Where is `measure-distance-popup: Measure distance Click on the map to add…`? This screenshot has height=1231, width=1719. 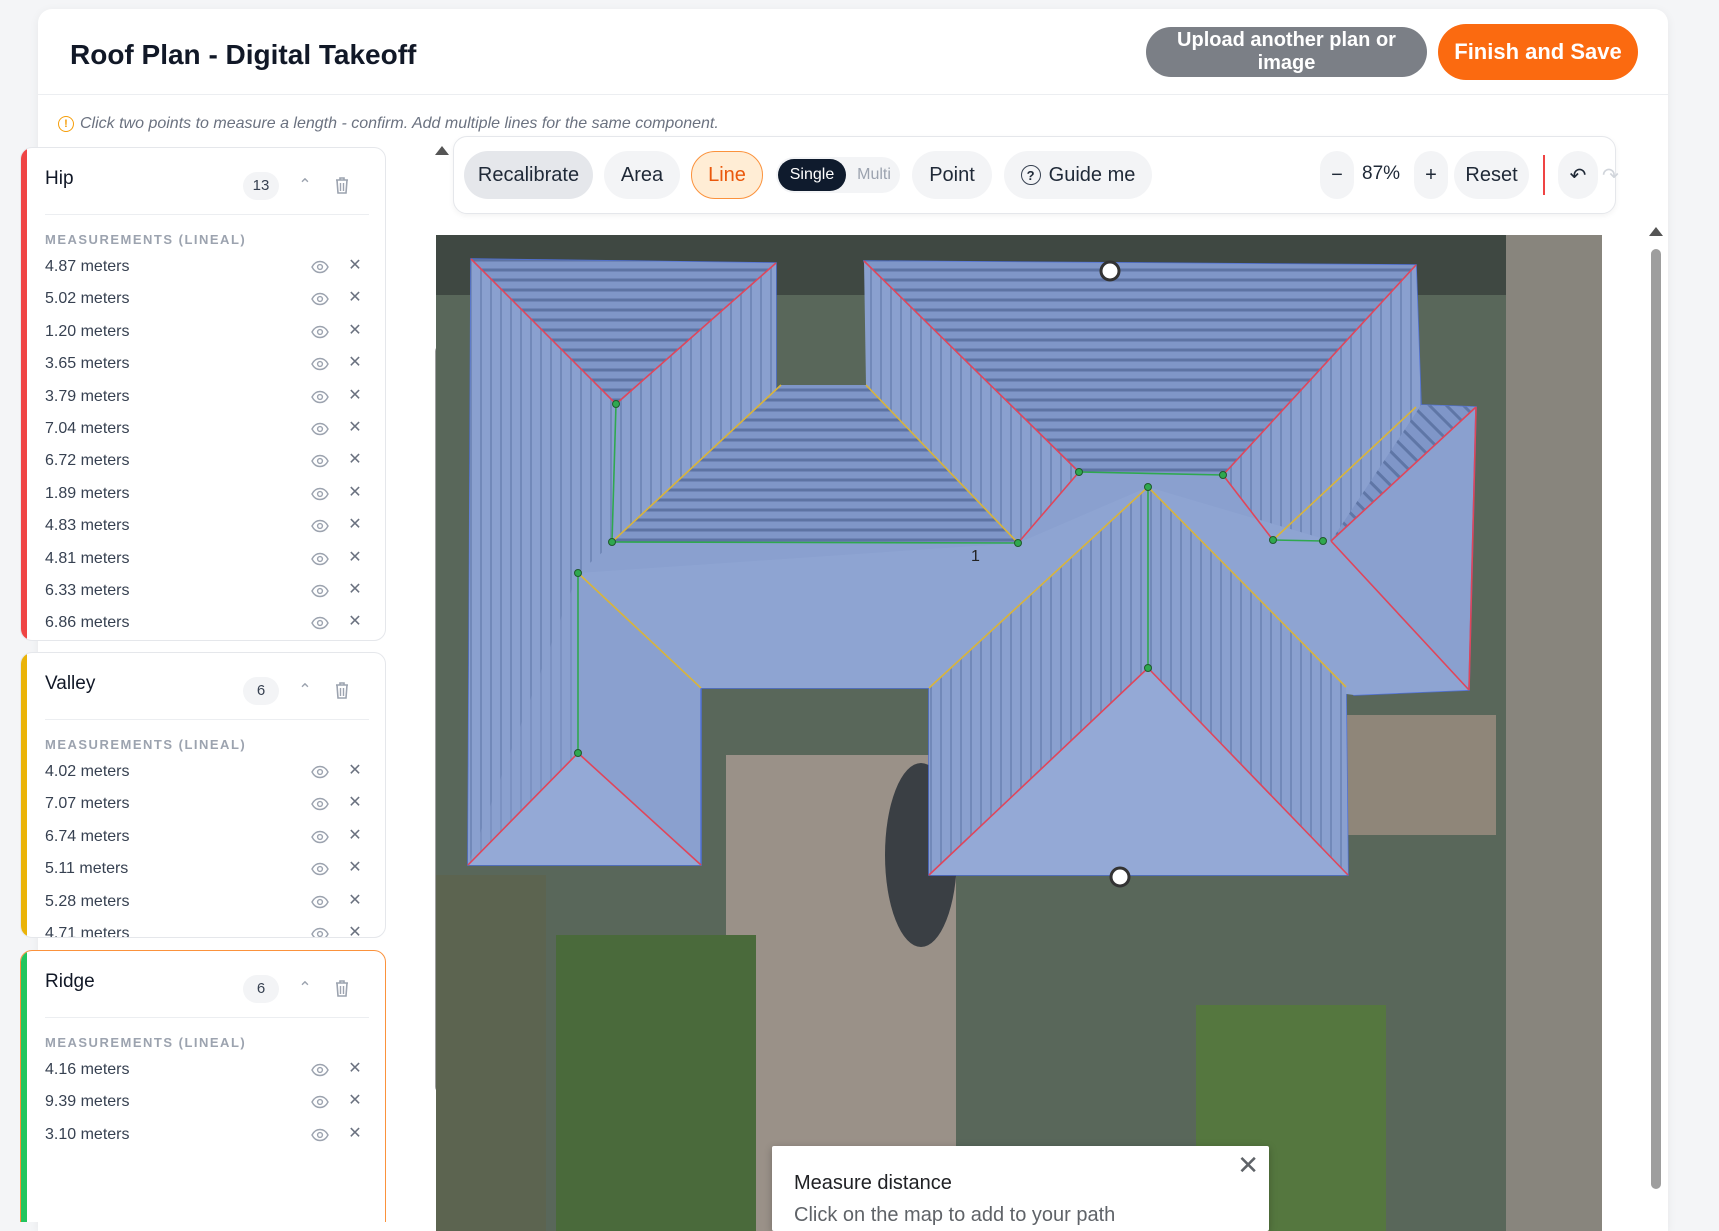 measure-distance-popup: Measure distance Click on the map to add… is located at coordinates (1020, 1188).